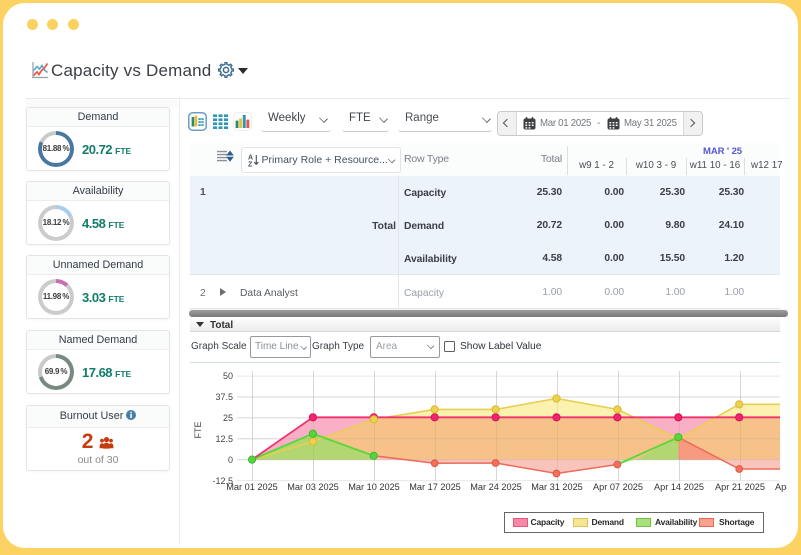 The width and height of the screenshot is (801, 555). Describe the element at coordinates (250, 158) in the screenshot. I see `svg-text: A` at that location.